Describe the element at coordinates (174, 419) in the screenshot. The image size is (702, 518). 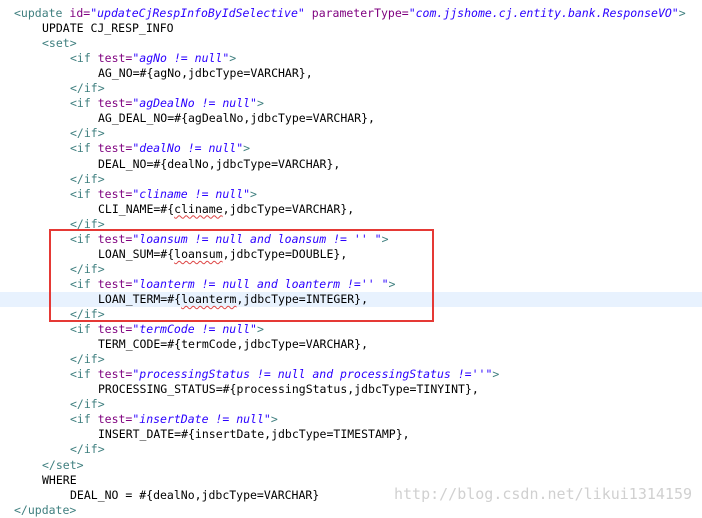
I see `code-line-content: <if test="insertDate != null">` at that location.